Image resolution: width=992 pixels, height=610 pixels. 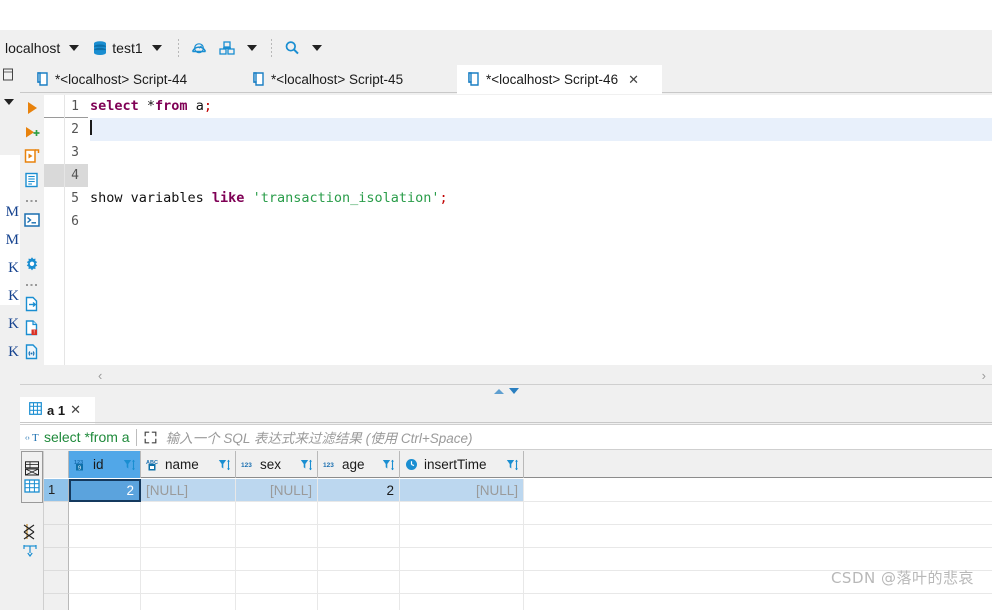 What do you see at coordinates (56, 490) in the screenshot?
I see `row-number: 1` at bounding box center [56, 490].